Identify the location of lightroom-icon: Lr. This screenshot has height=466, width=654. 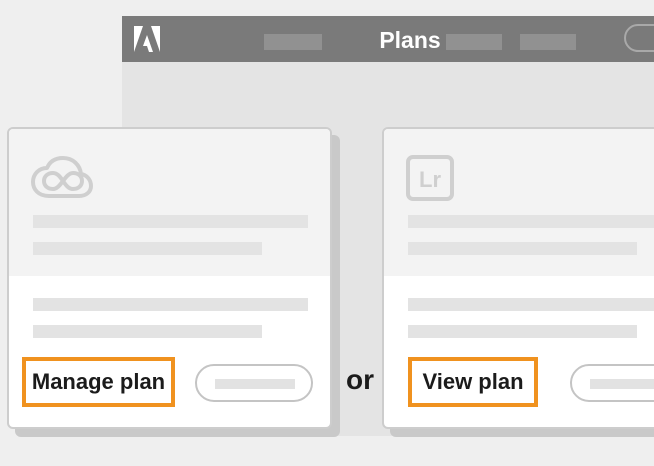
(430, 178).